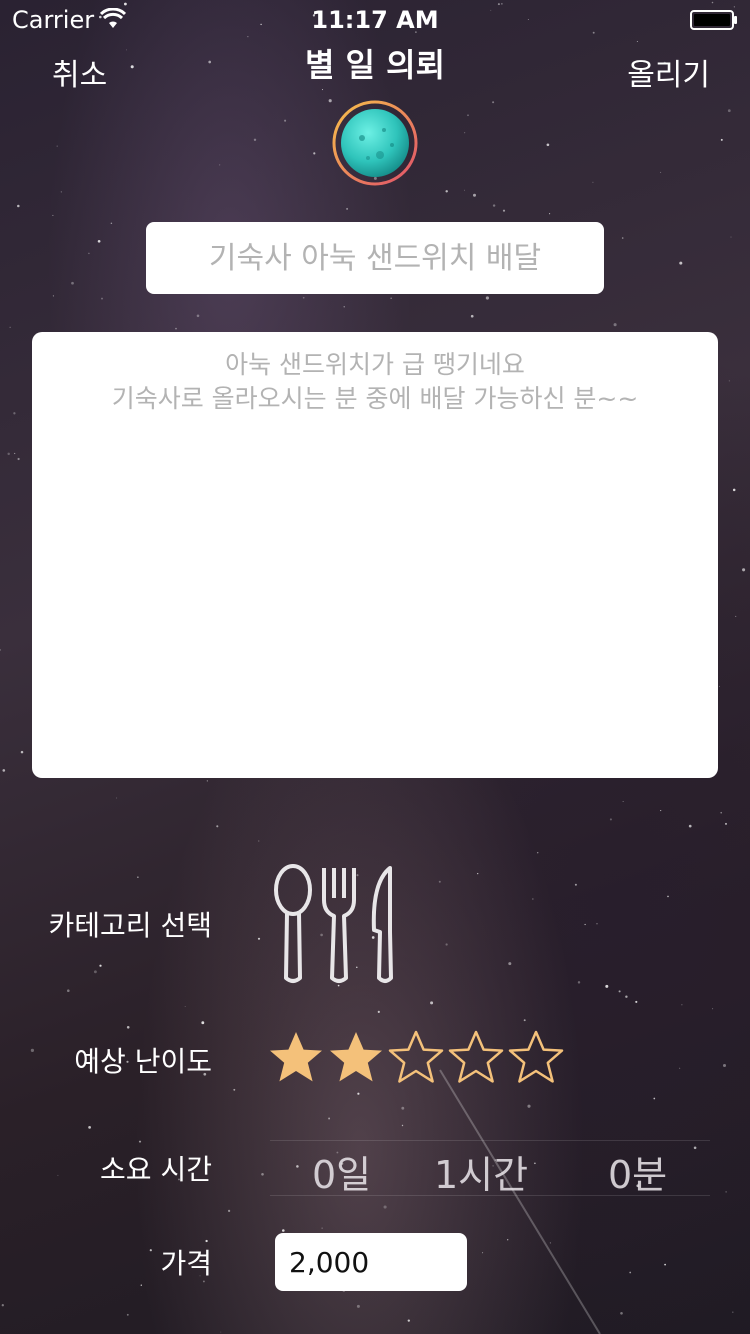 This screenshot has height=1334, width=750. What do you see at coordinates (341, 1171) in the screenshot?
I see `duration-days-value: 0일` at bounding box center [341, 1171].